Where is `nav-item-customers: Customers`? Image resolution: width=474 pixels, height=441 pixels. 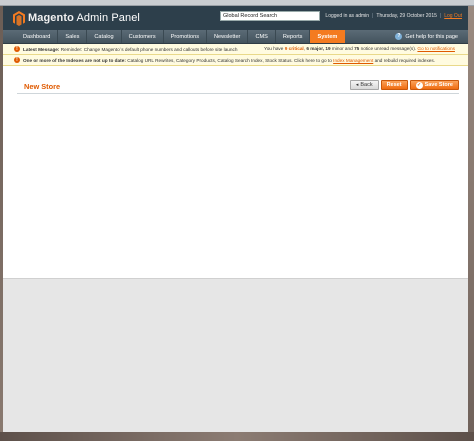
nav-item-customers: Customers is located at coordinates (143, 36).